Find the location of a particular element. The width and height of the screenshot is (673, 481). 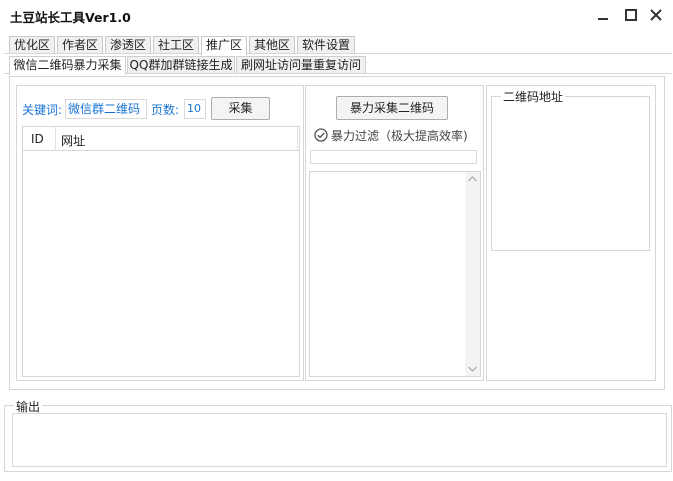

column-divider-end is located at coordinates (297, 139).